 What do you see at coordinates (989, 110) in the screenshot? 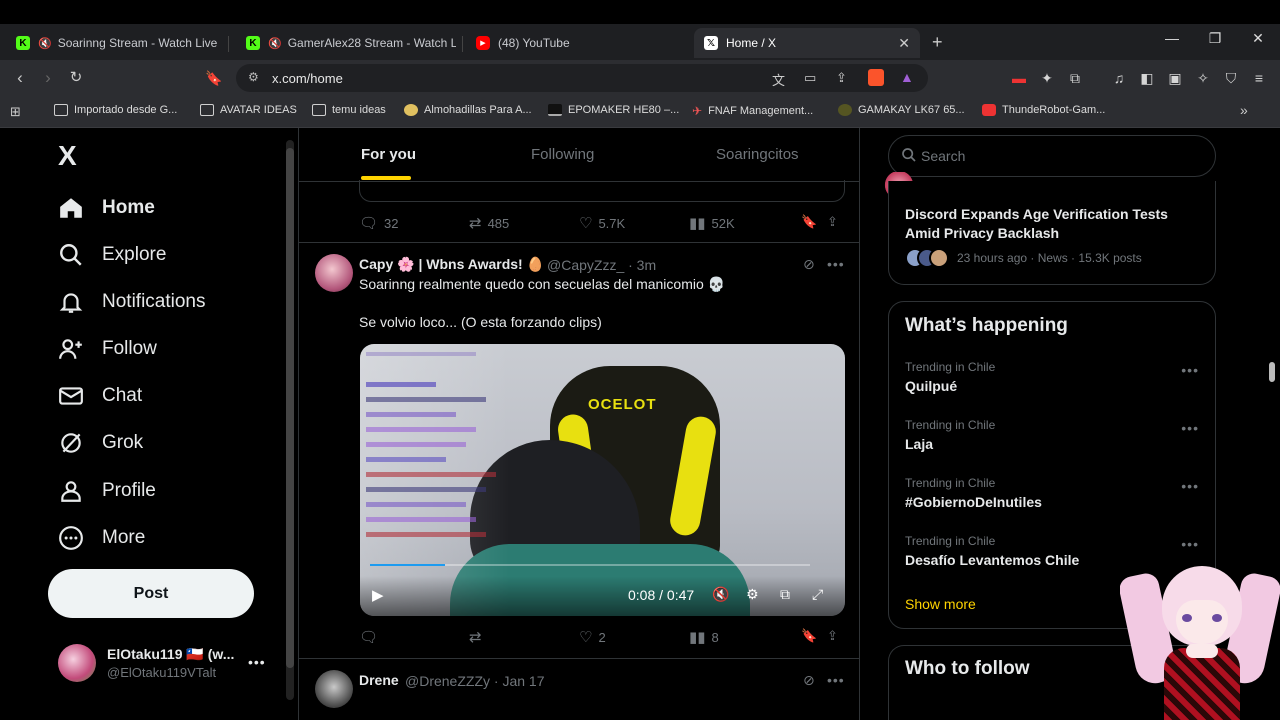
I see `store-icon` at bounding box center [989, 110].